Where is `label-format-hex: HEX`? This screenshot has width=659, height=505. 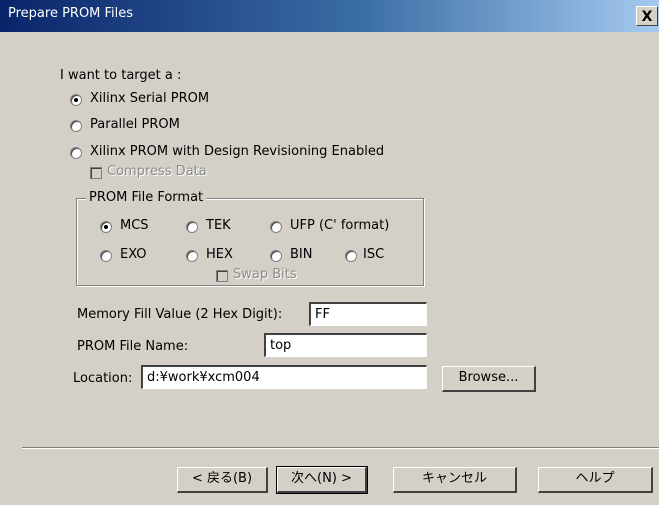
label-format-hex: HEX is located at coordinates (219, 254).